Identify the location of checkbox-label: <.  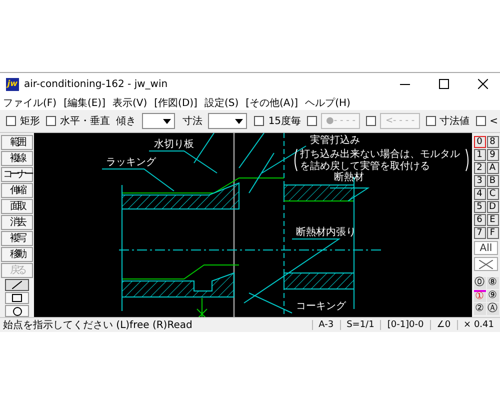
(494, 121).